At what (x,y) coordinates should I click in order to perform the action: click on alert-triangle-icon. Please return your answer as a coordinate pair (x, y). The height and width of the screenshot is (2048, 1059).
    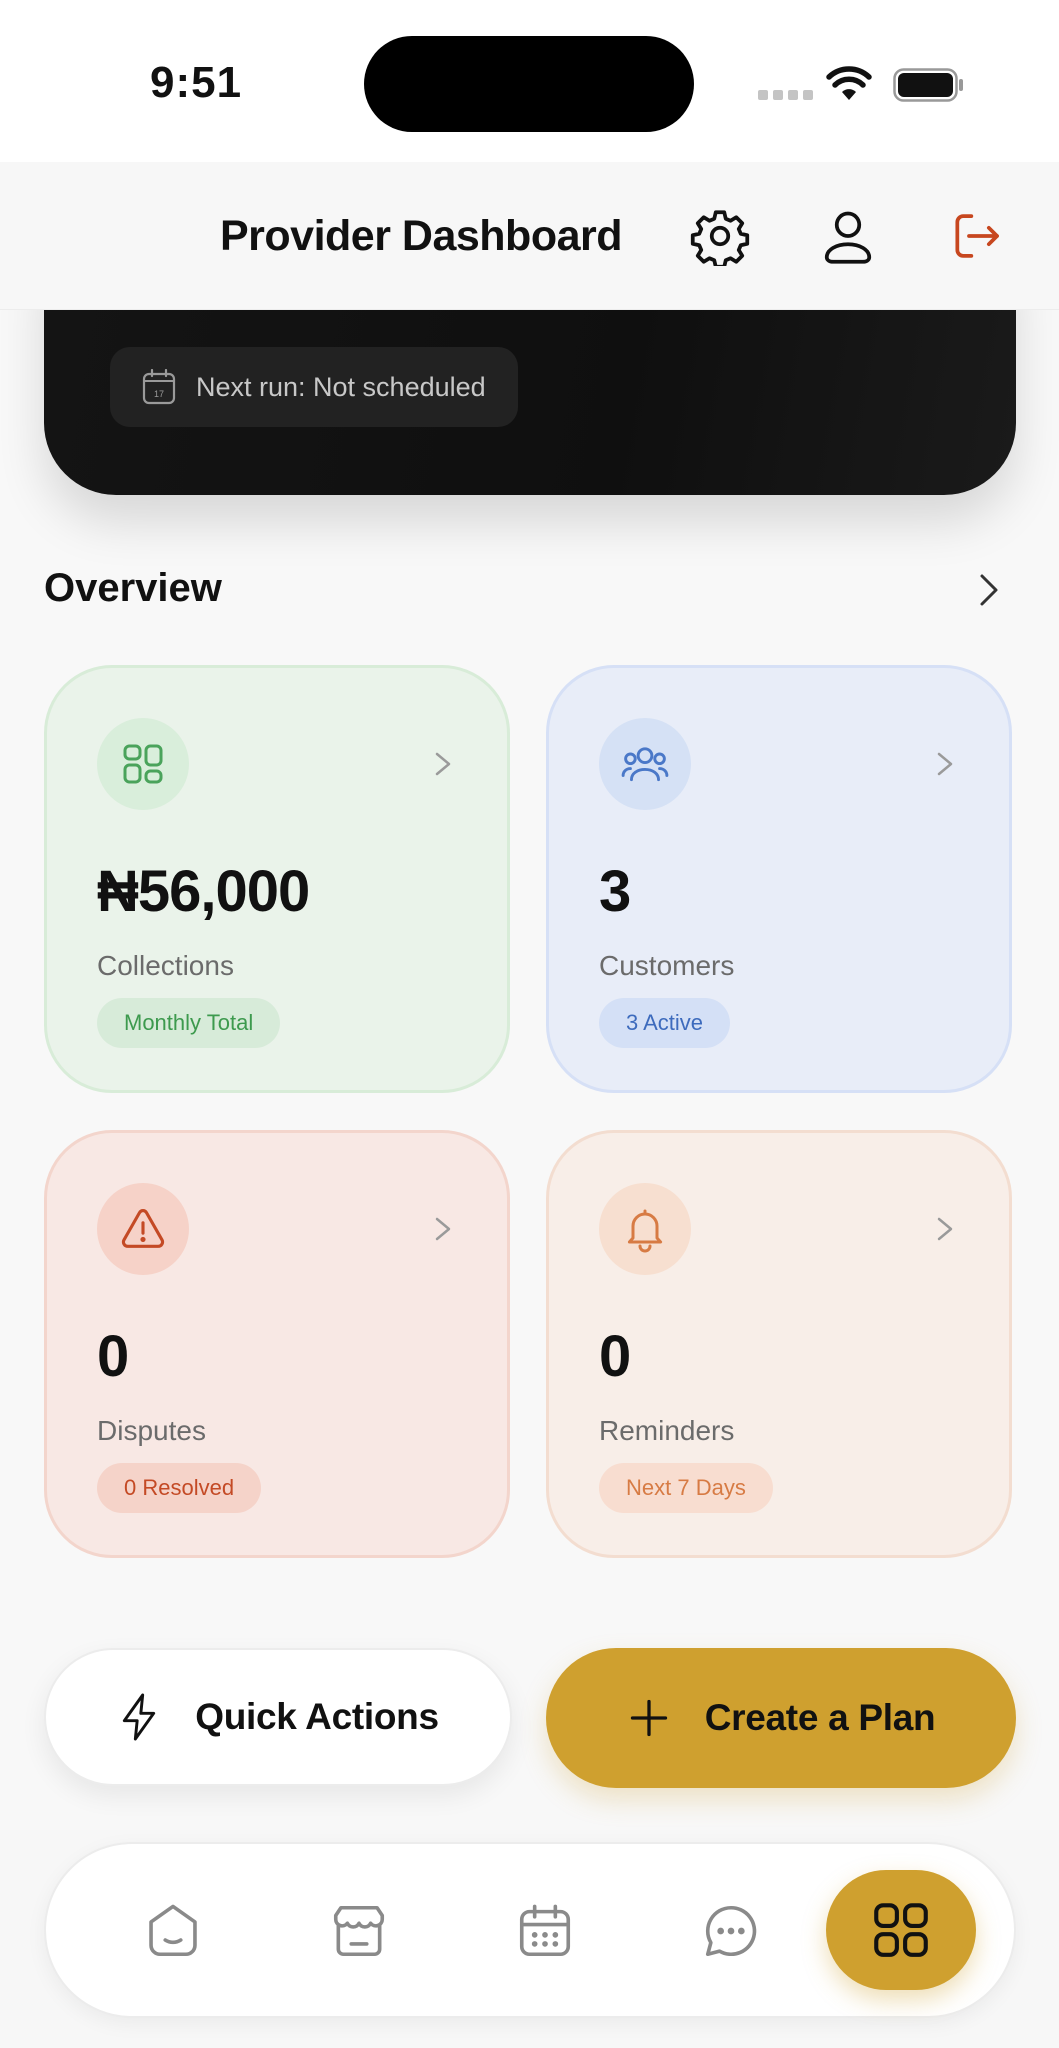
    Looking at the image, I should click on (143, 1228).